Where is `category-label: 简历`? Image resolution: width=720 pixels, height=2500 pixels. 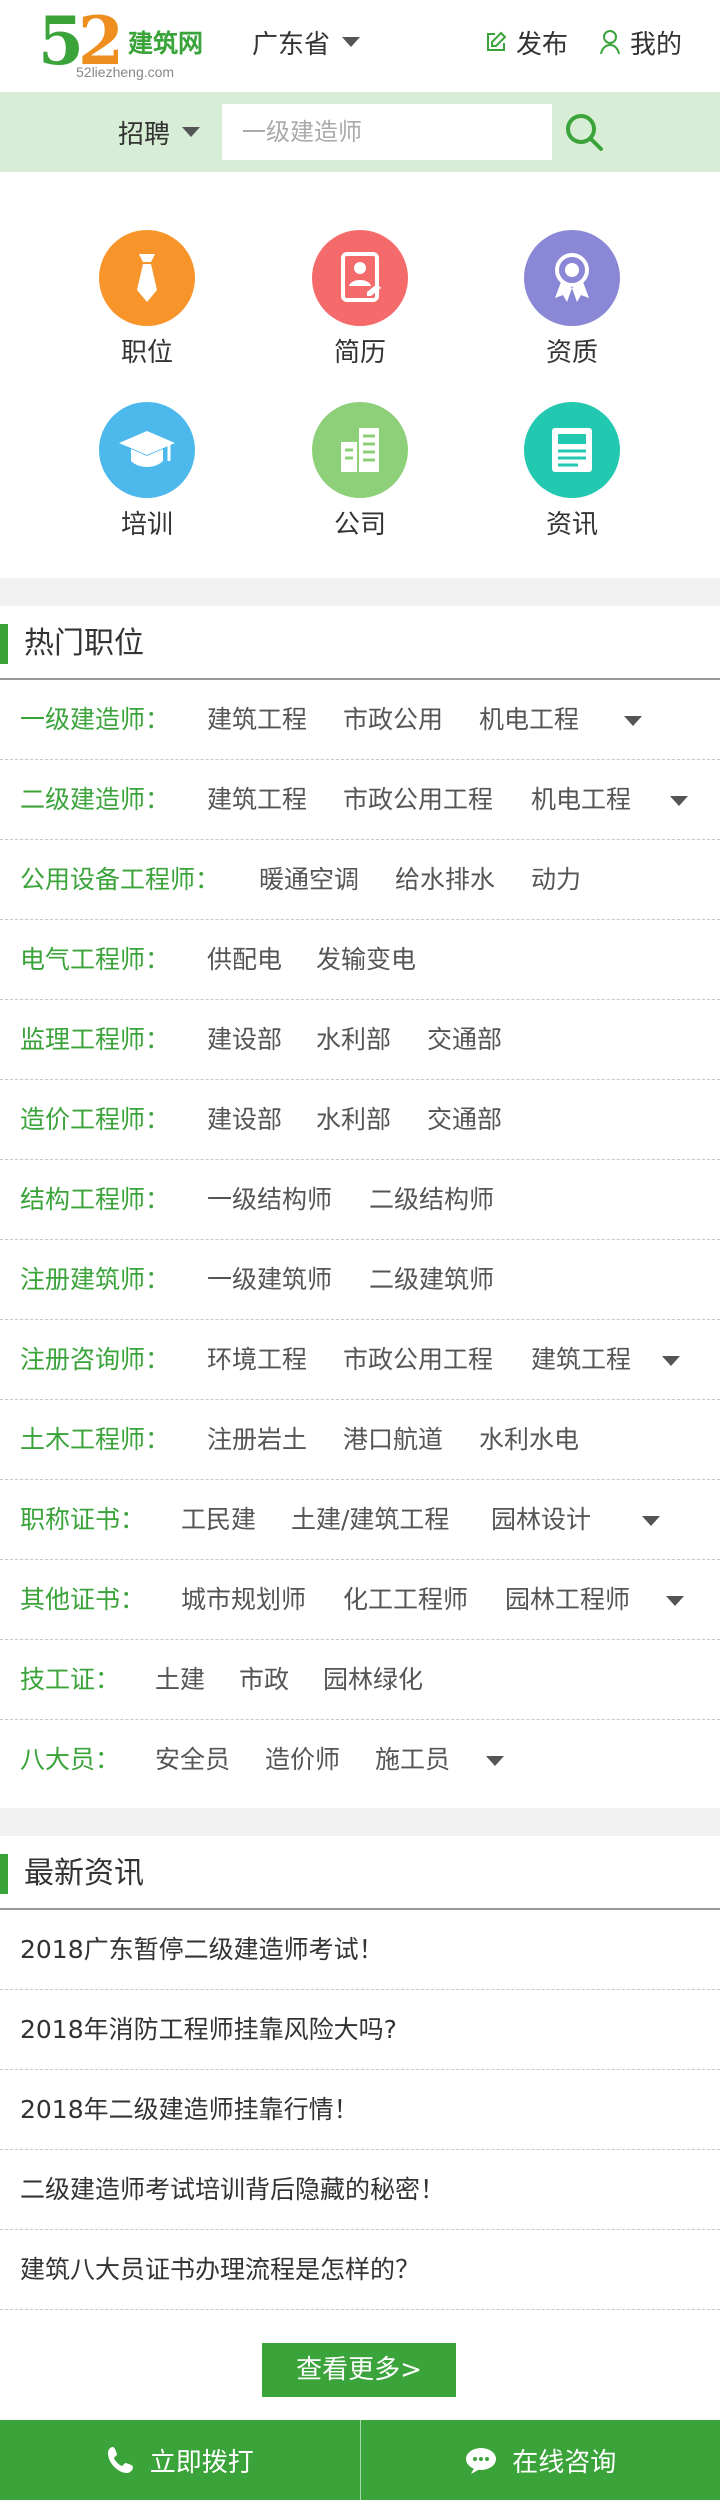 category-label: 简历 is located at coordinates (359, 353).